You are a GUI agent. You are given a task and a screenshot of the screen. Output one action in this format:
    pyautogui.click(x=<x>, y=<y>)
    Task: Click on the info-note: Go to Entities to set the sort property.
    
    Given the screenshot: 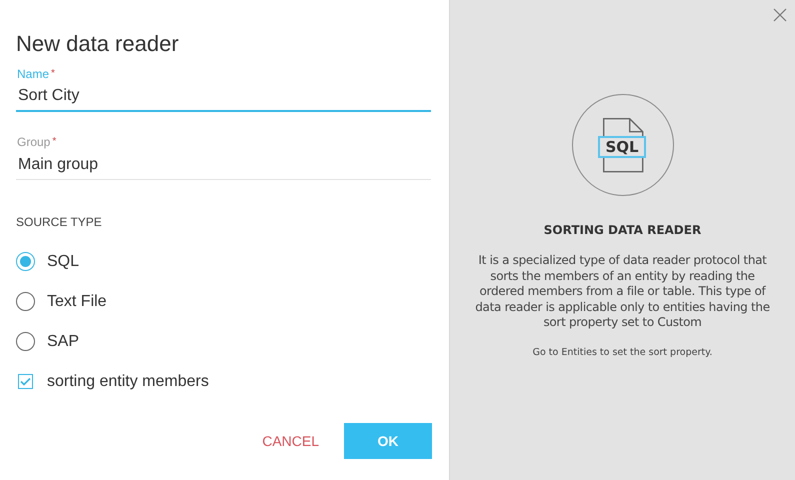 What is the action you would take?
    pyautogui.click(x=622, y=353)
    